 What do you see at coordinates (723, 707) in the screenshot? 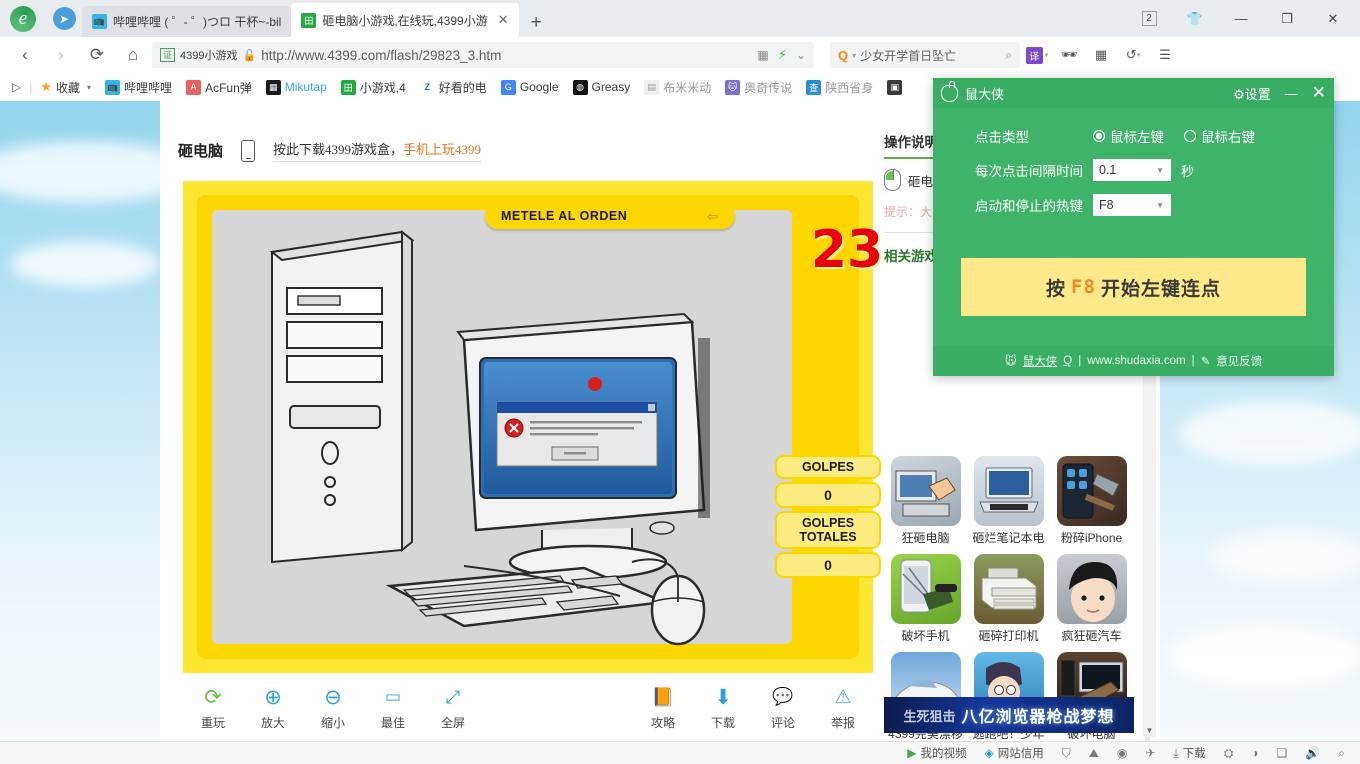
I see `download-button: ⬇ 下载` at bounding box center [723, 707].